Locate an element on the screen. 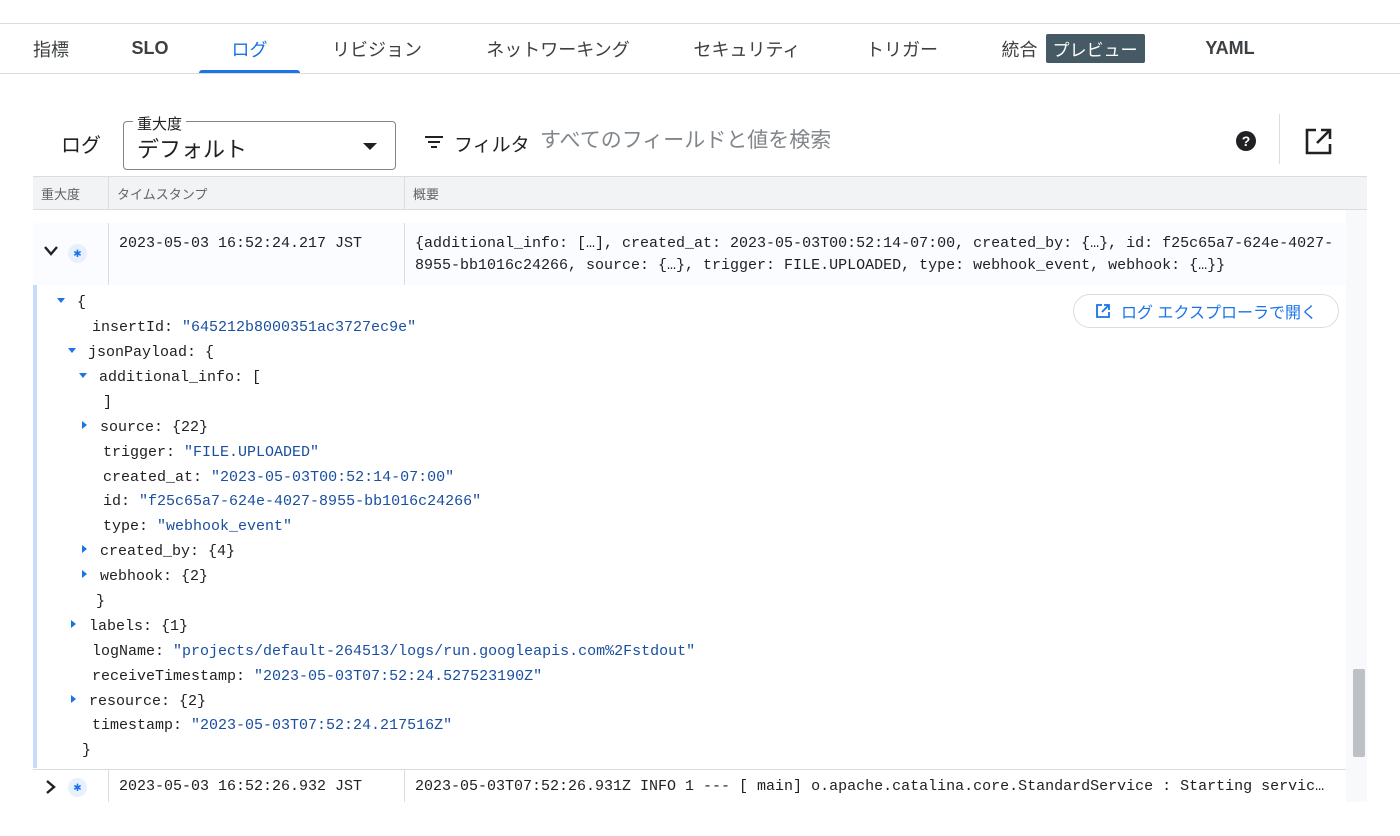 This screenshot has height=836, width=1400. tab-label: ネットワーキング is located at coordinates (558, 49).